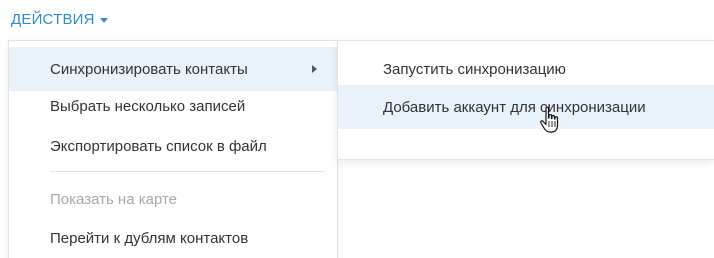  Describe the element at coordinates (549, 119) in the screenshot. I see `hand-pointer-icon` at that location.